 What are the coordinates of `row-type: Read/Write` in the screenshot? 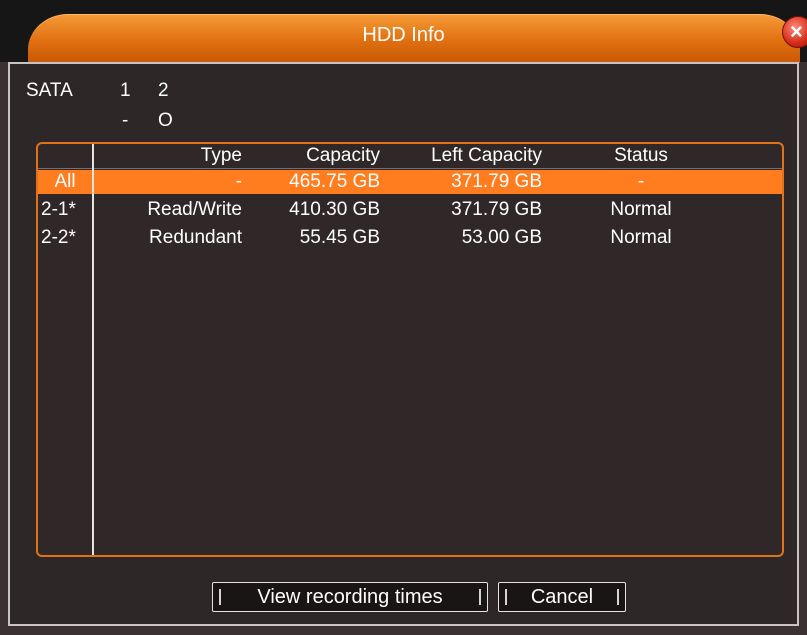 It's located at (170, 210).